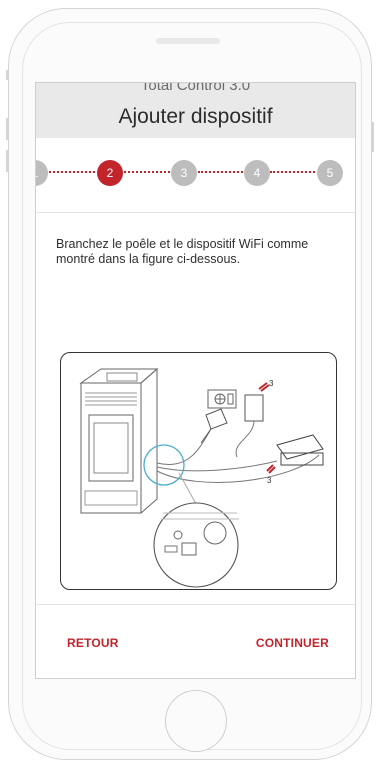  Describe the element at coordinates (7, 129) in the screenshot. I see `volume-up-button` at that location.